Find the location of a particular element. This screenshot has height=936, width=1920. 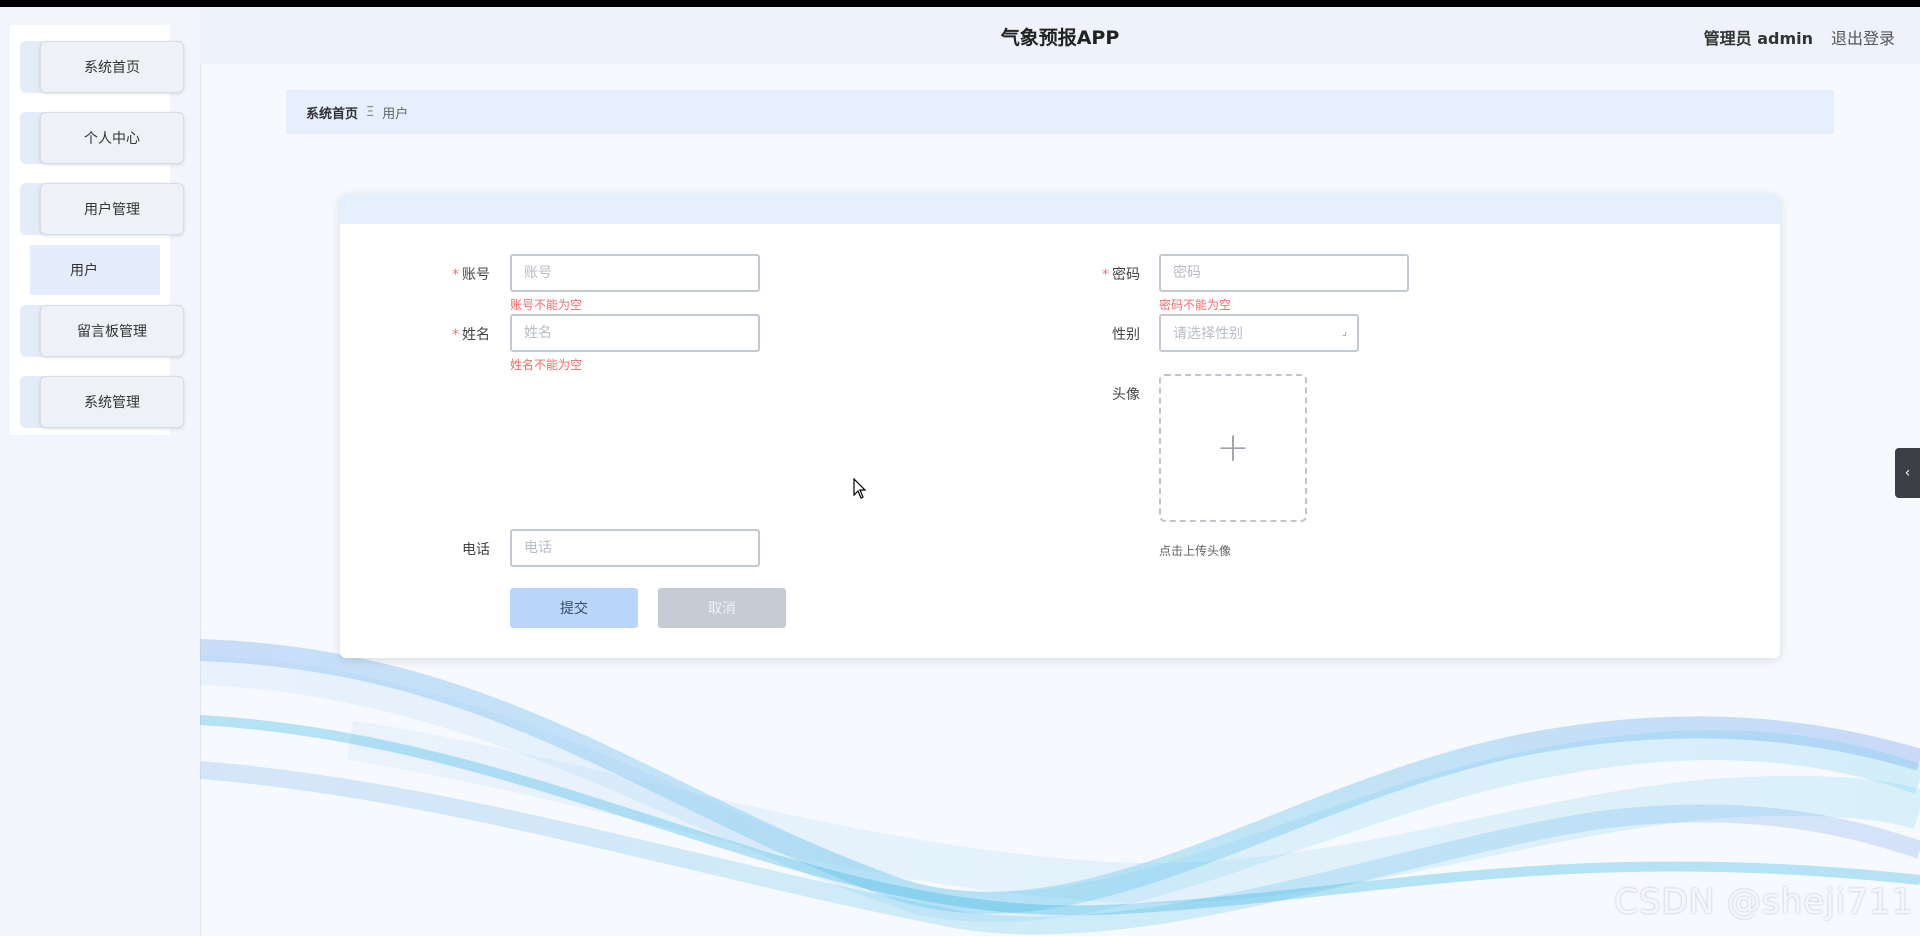

sidebar-subitem-label: 用户 is located at coordinates (84, 271).